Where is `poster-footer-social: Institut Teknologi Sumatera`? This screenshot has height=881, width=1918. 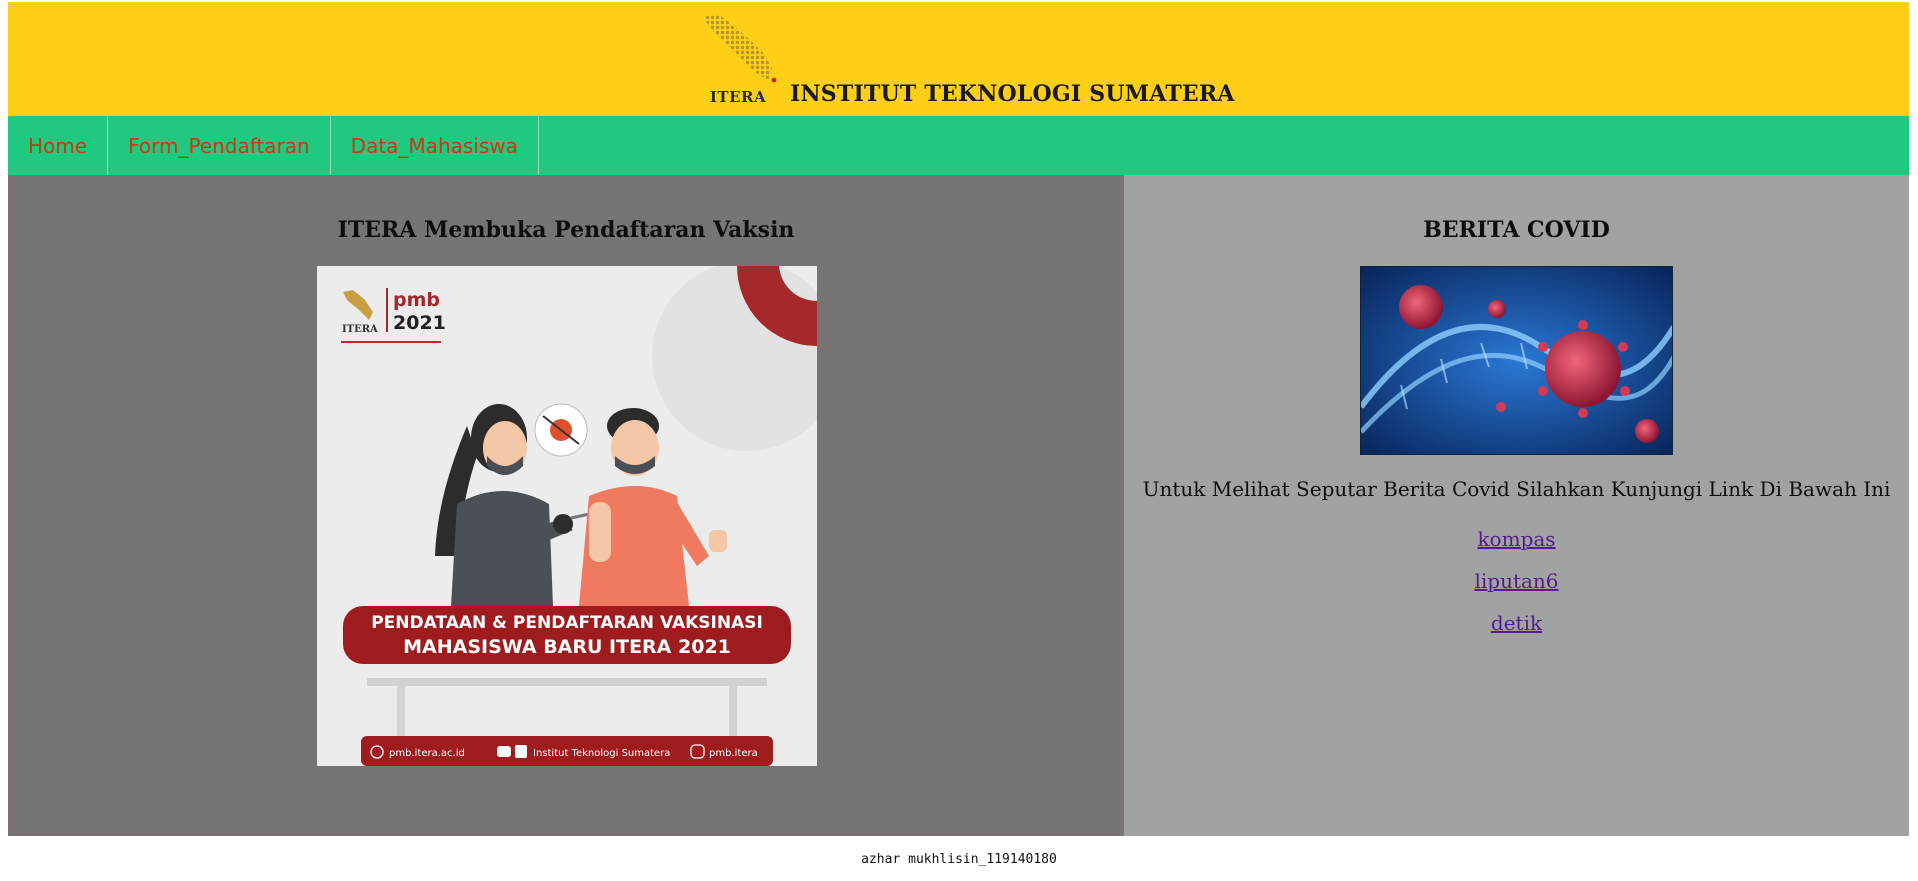 poster-footer-social: Institut Teknologi Sumatera is located at coordinates (601, 753).